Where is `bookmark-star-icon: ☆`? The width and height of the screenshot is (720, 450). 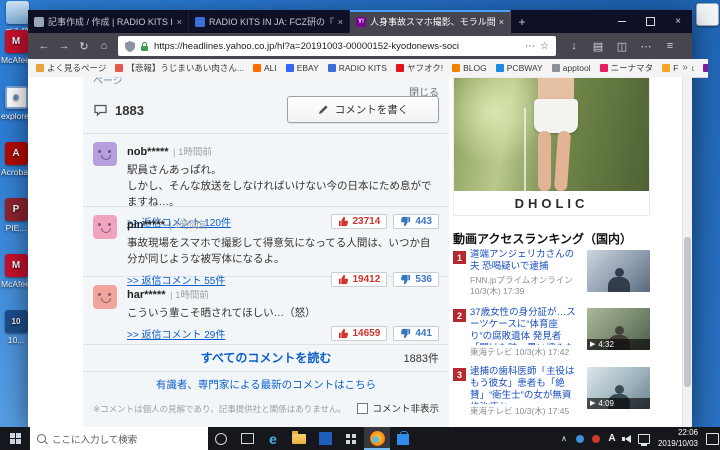
bookmark-star-icon: ☆ is located at coordinates (544, 46).